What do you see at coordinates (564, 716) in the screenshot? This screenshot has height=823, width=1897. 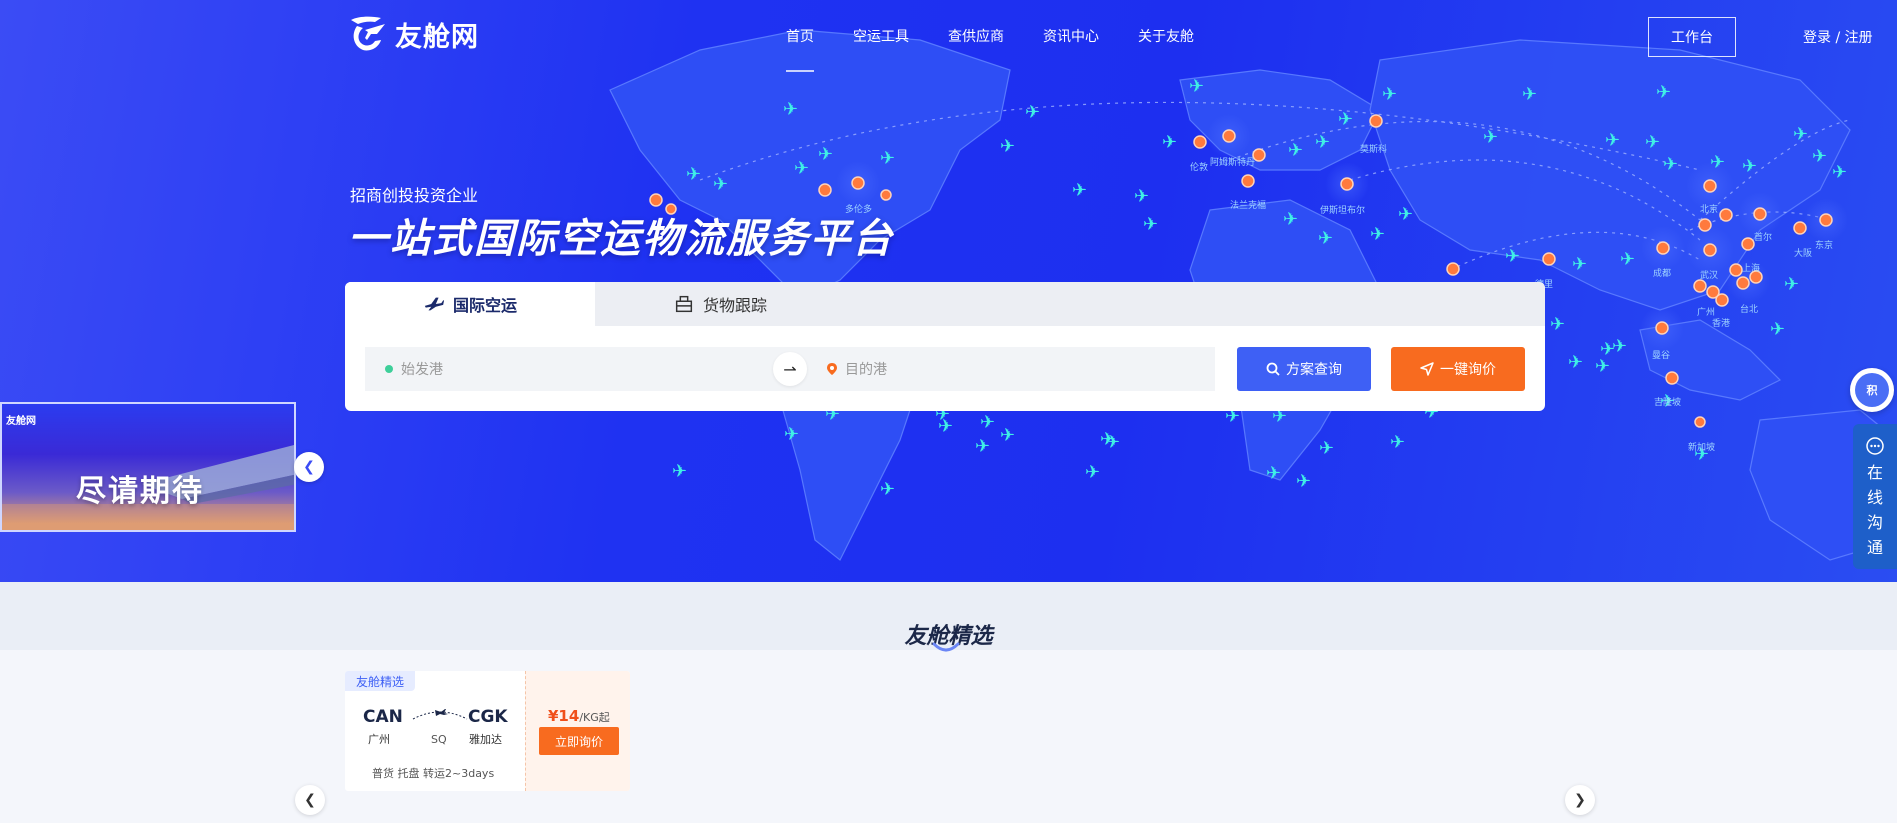 I see `price-value: ¥14` at bounding box center [564, 716].